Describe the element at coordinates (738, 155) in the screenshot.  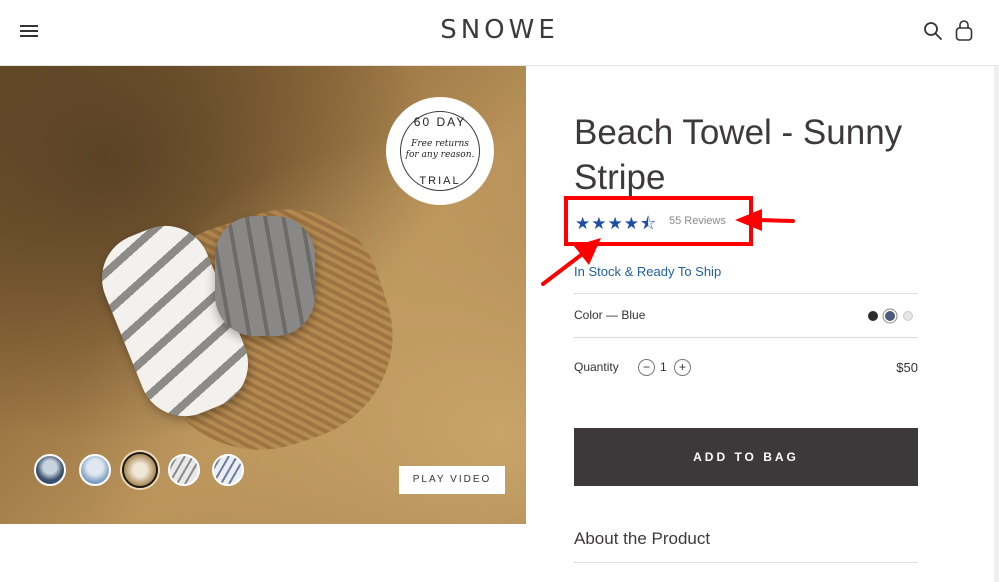
I see `product-title: Beach Towel - Sunny Stripe` at that location.